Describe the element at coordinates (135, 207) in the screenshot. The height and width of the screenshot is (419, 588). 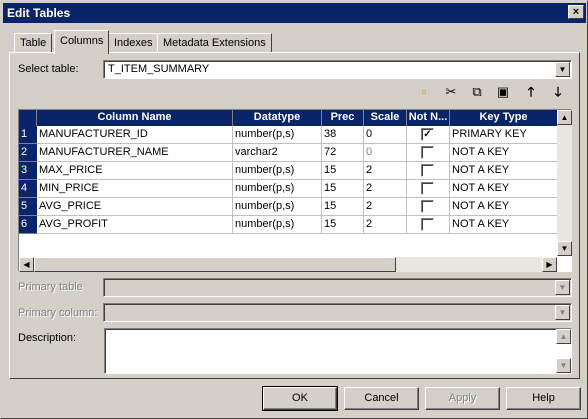
I see `cell-column-name: AVG_PRICE` at that location.